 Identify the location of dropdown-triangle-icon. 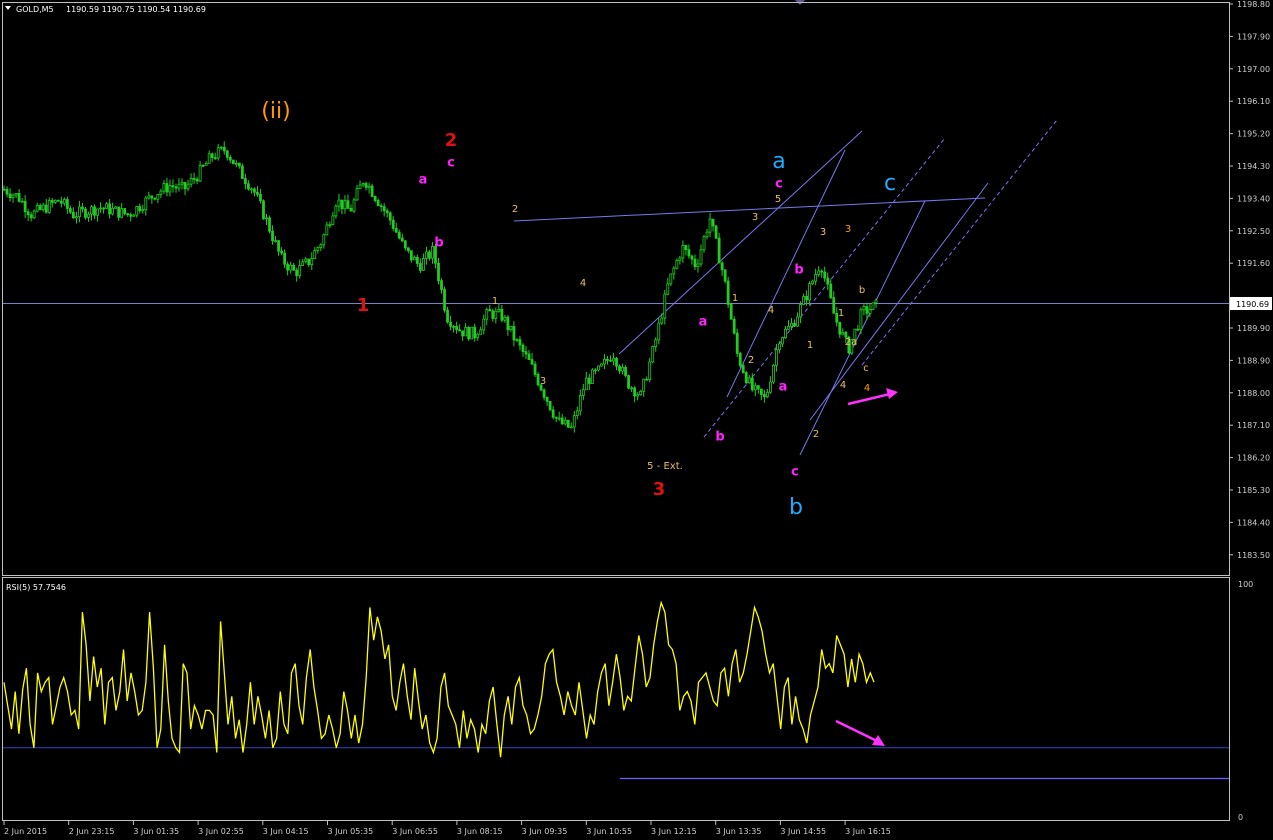
(8, 8).